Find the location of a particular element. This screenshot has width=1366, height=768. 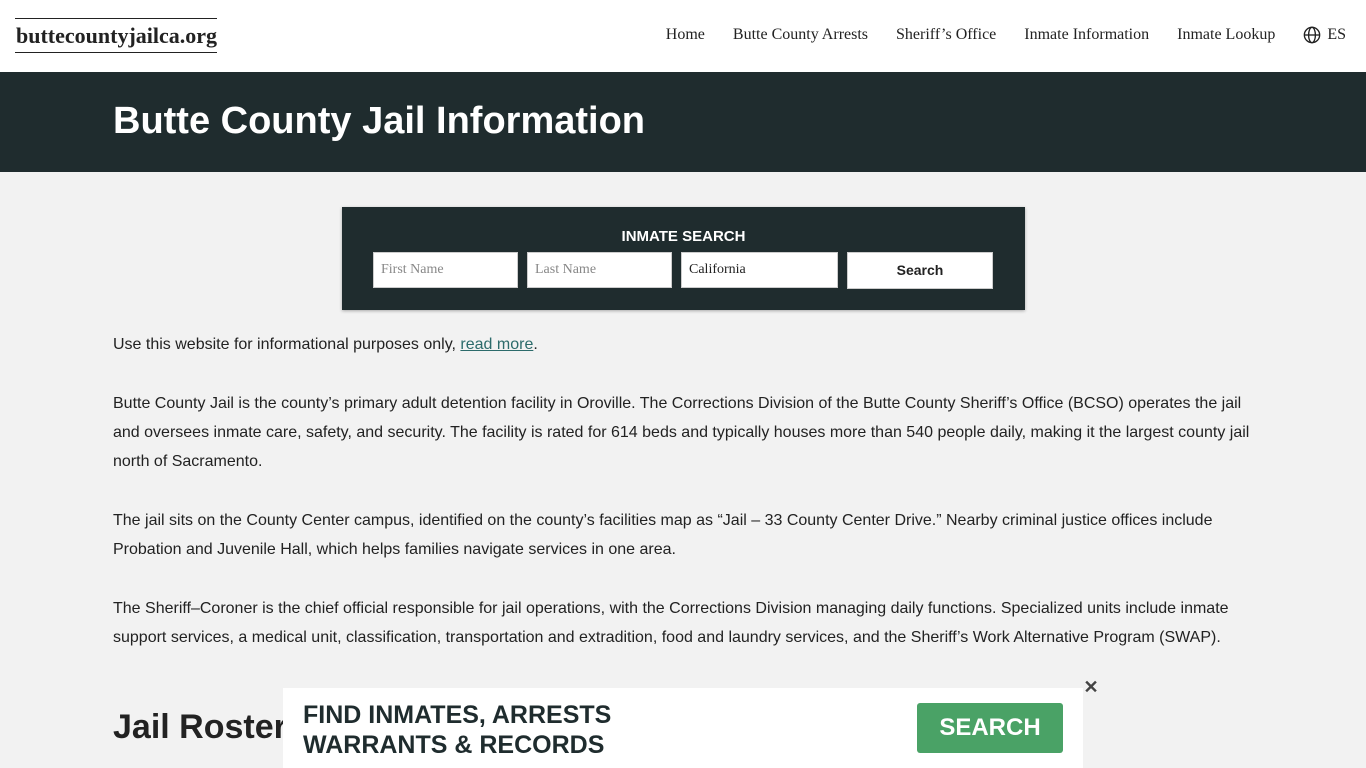

nav-butte-county-arrests: Butte County Arrests is located at coordinates (800, 35).